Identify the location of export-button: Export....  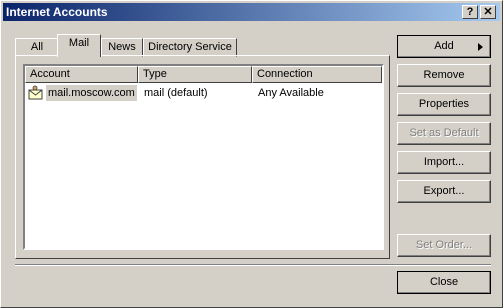
(444, 191).